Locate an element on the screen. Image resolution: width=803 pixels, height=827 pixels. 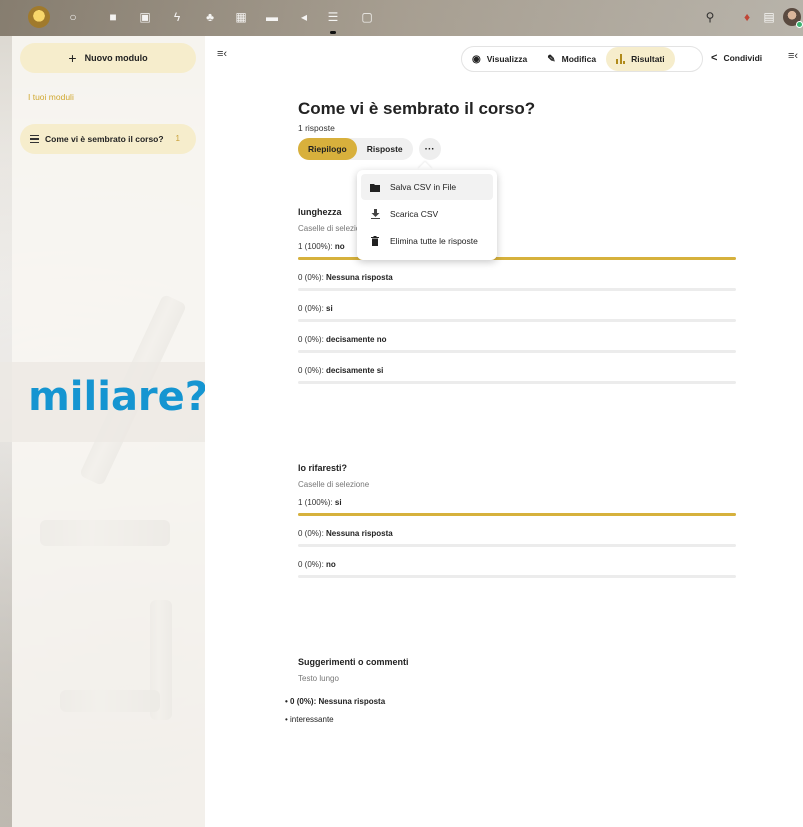
answer-text: 0 (0%): decisamente si is located at coordinates (340, 370).